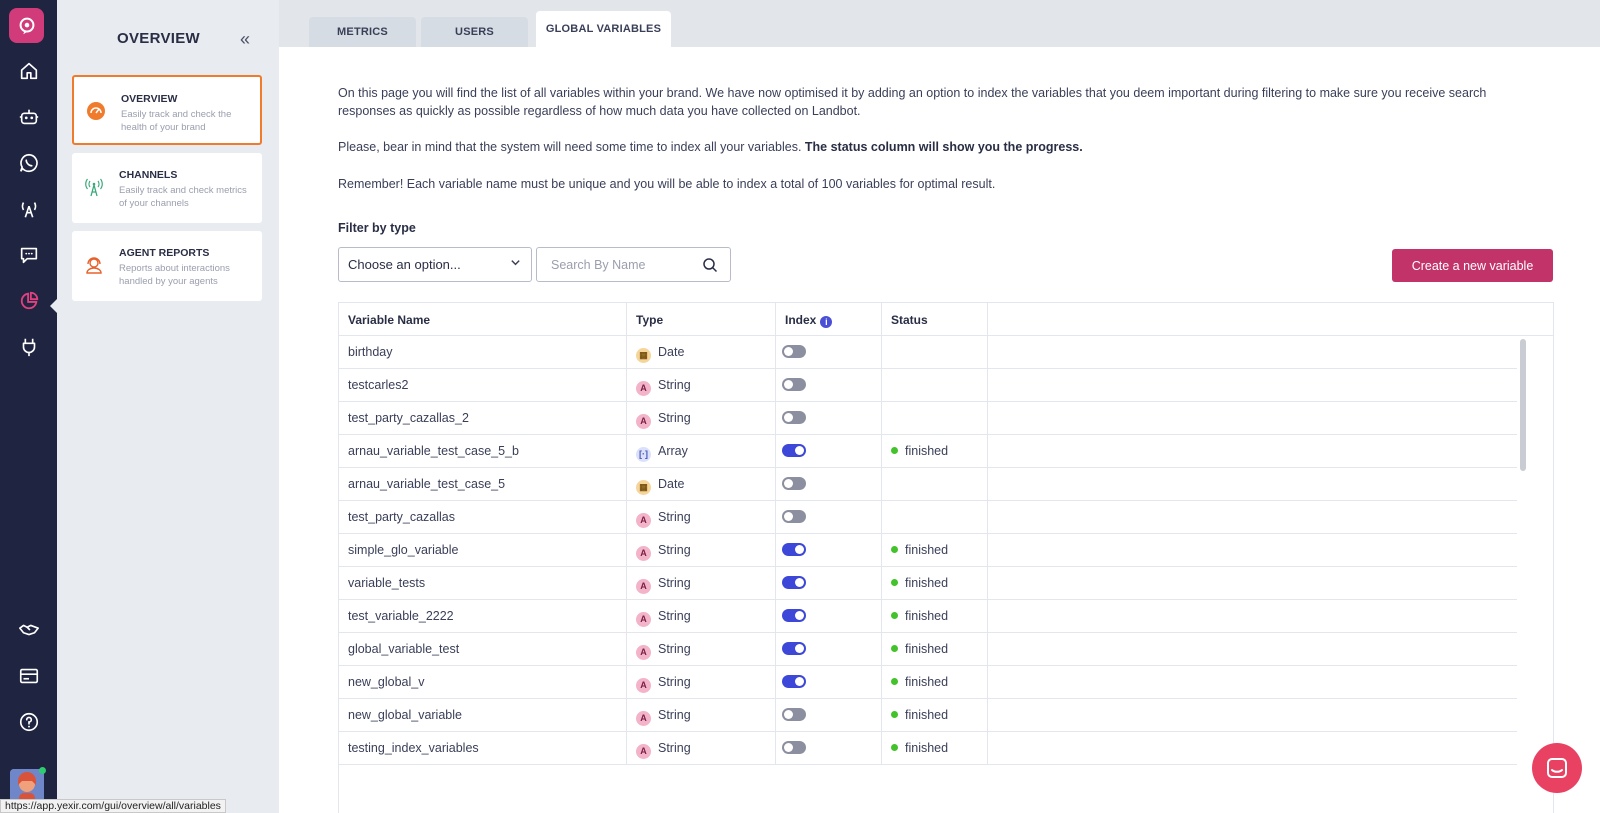 The width and height of the screenshot is (1600, 813). What do you see at coordinates (28, 347) in the screenshot?
I see `plug-icon` at bounding box center [28, 347].